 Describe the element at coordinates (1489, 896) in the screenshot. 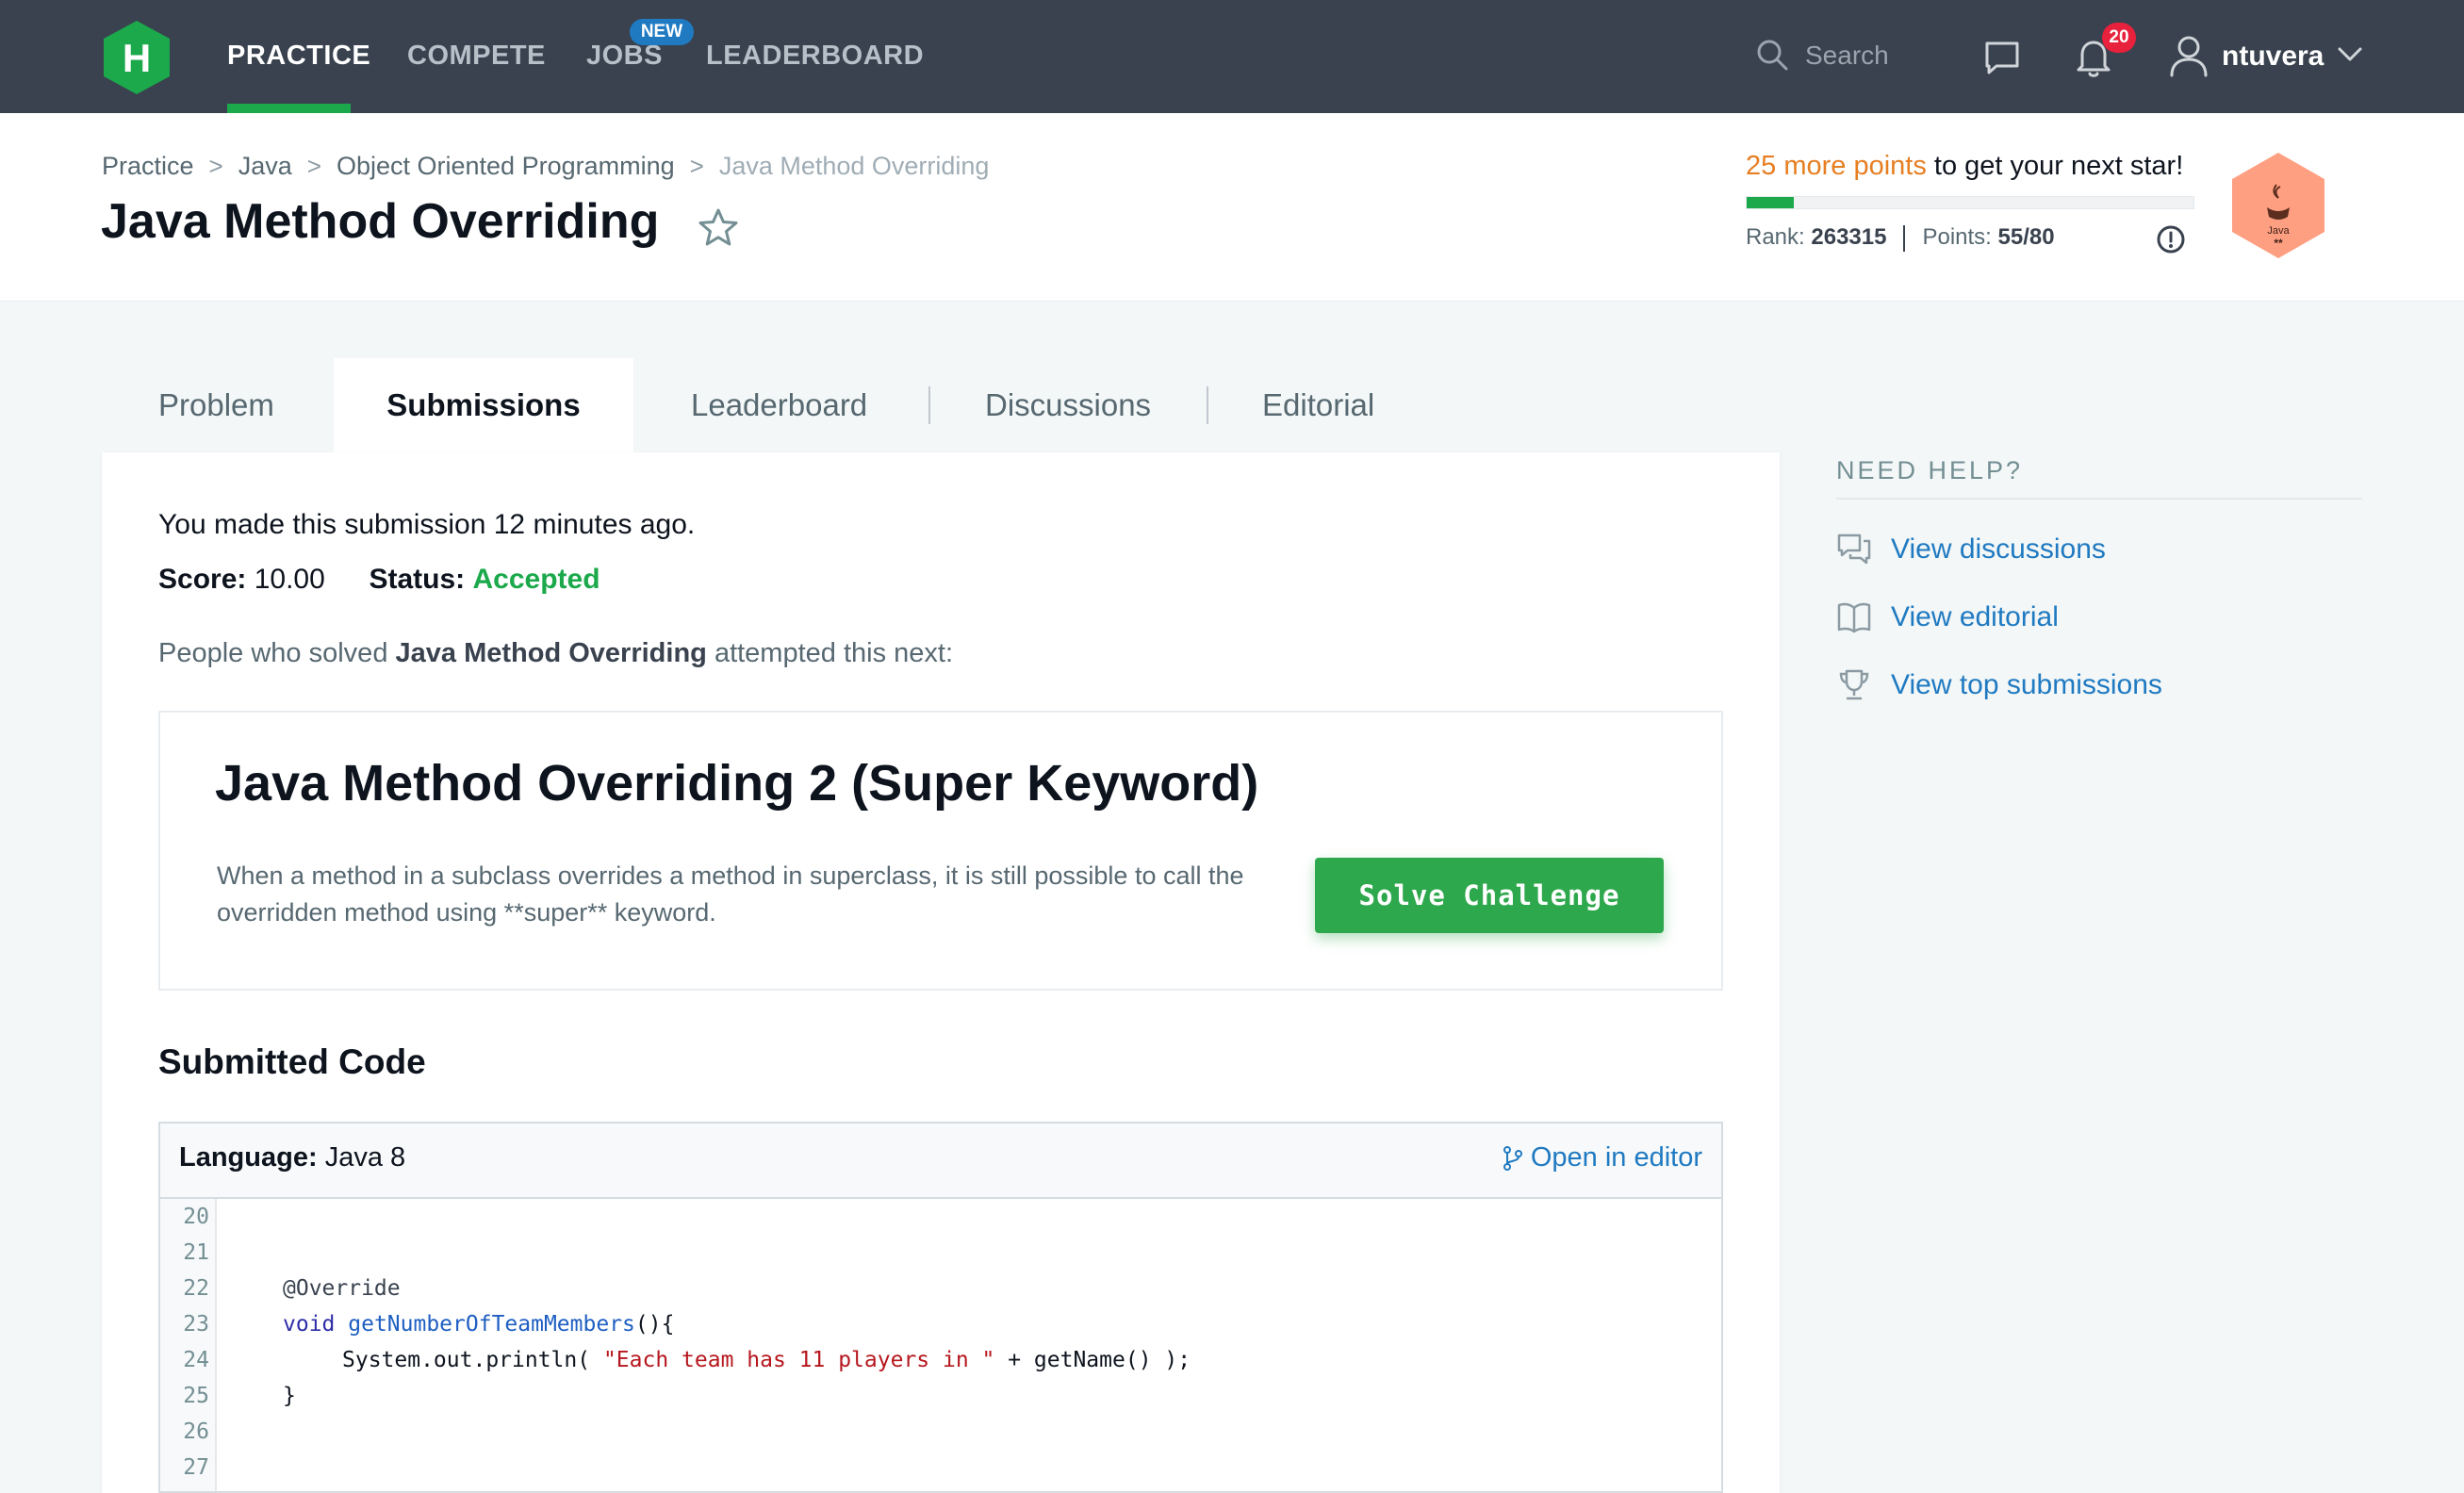

I see `solve-challenge-button: Solve Challenge` at that location.